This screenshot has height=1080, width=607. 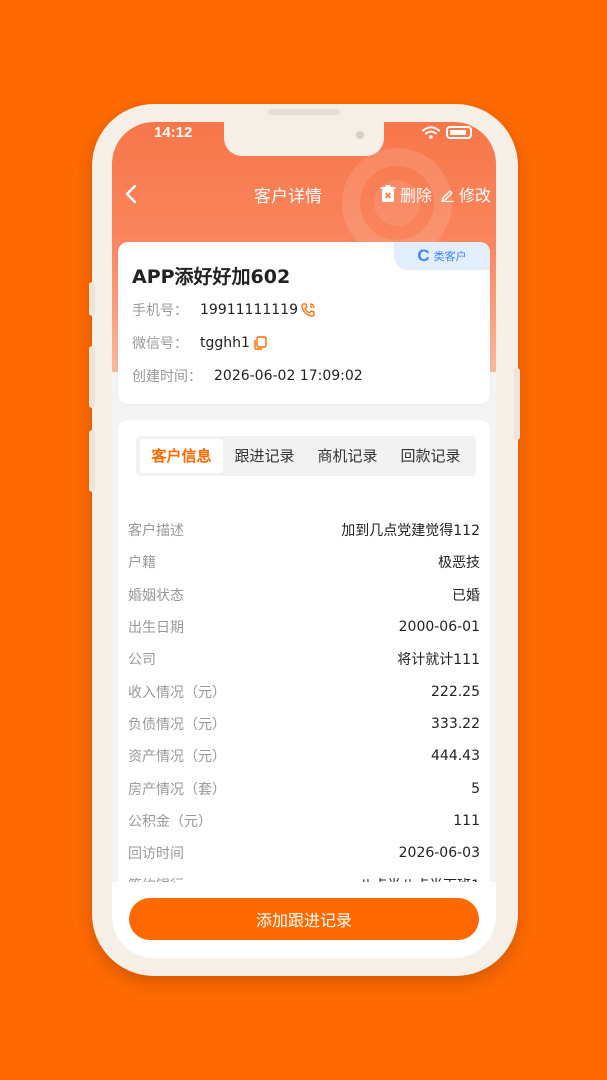 I want to click on customer-type-label: 类客户, so click(x=450, y=256).